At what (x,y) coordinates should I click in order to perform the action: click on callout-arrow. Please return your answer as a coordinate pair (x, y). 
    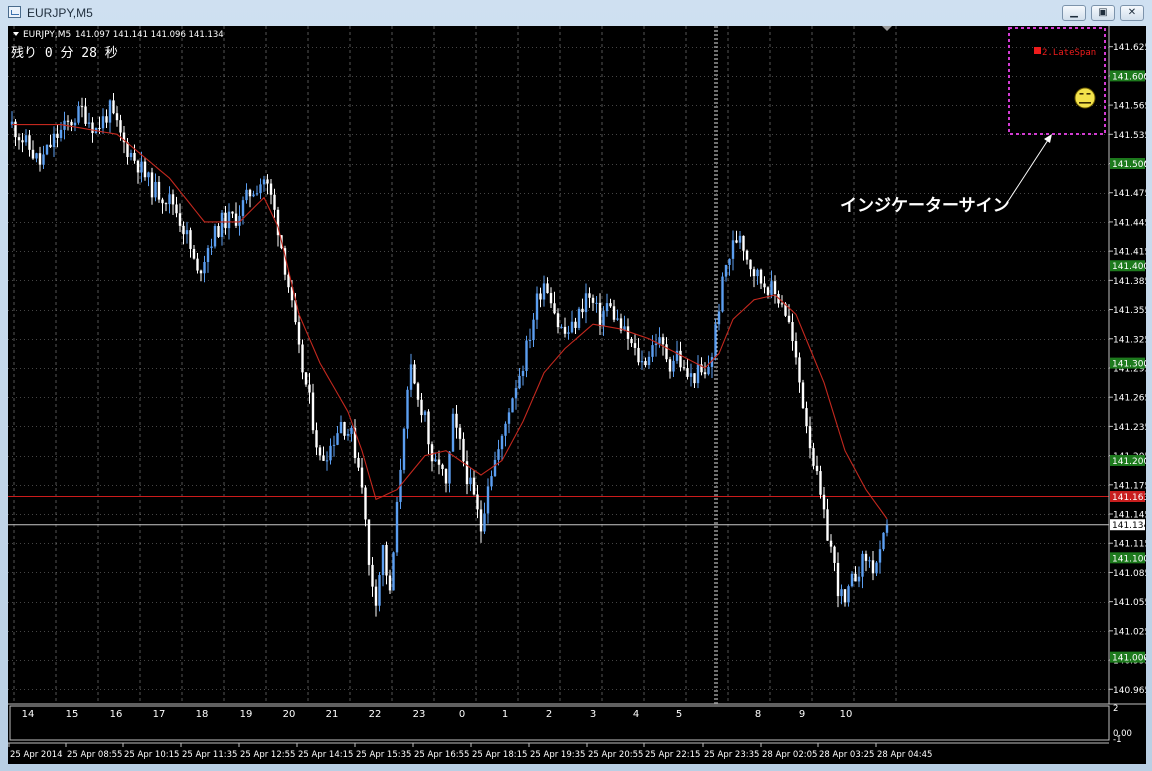
    Looking at the image, I should click on (1026, 173).